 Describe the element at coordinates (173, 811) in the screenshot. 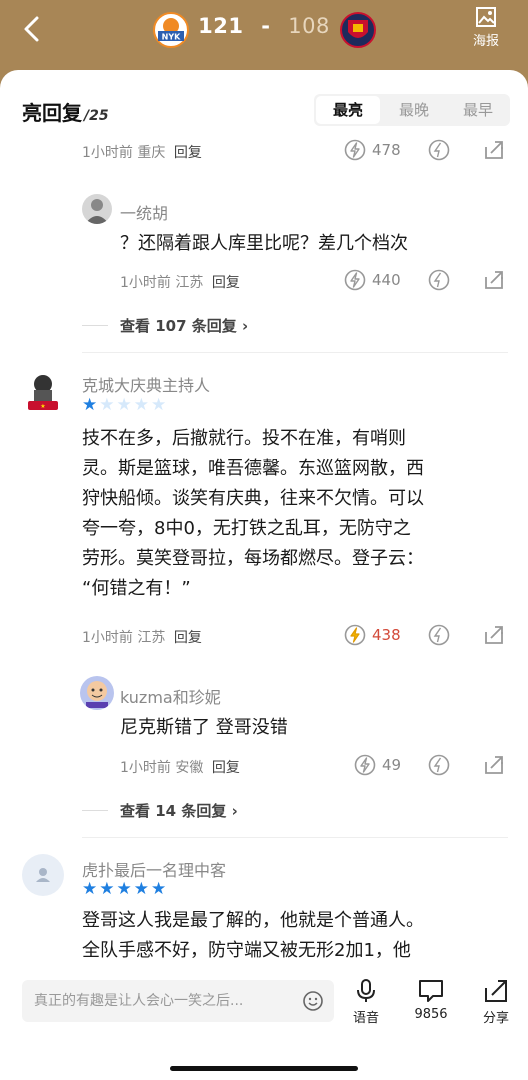

I see `view-replies-label: 查看 14 条回复` at that location.